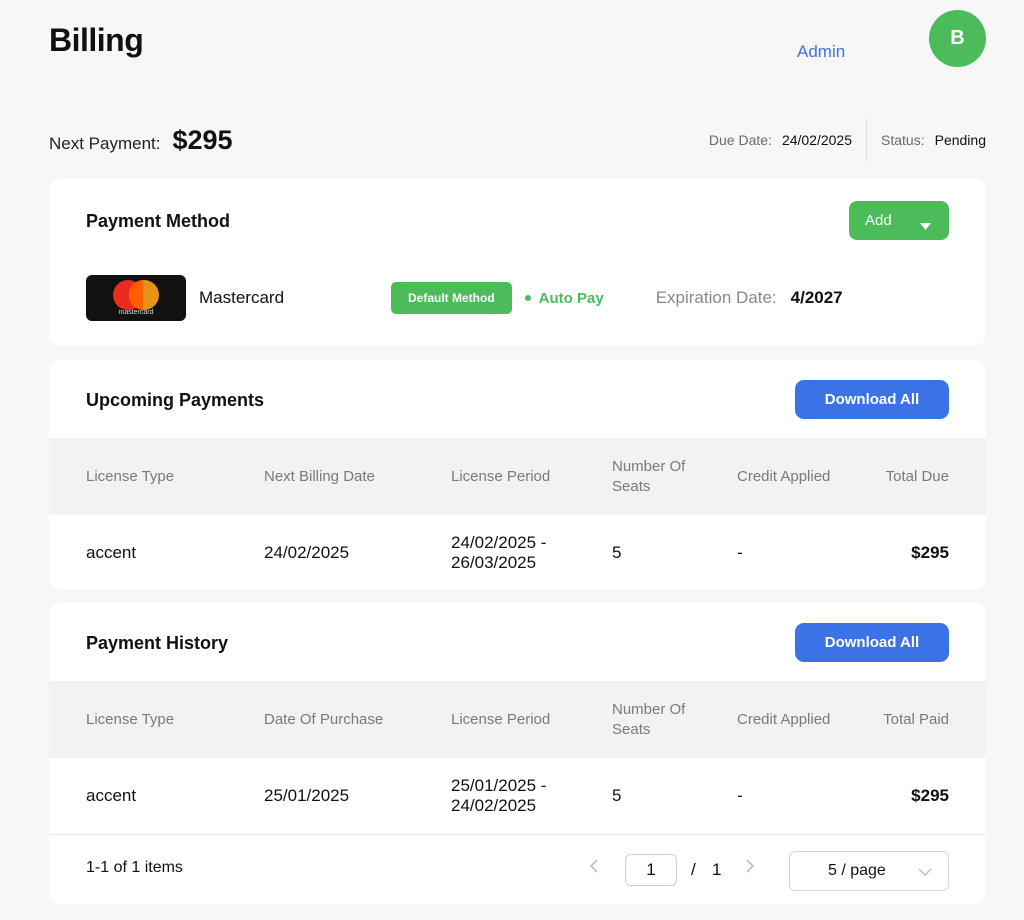 The height and width of the screenshot is (920, 1024). Describe the element at coordinates (105, 143) in the screenshot. I see `next-payment-label: Next Payment:` at that location.